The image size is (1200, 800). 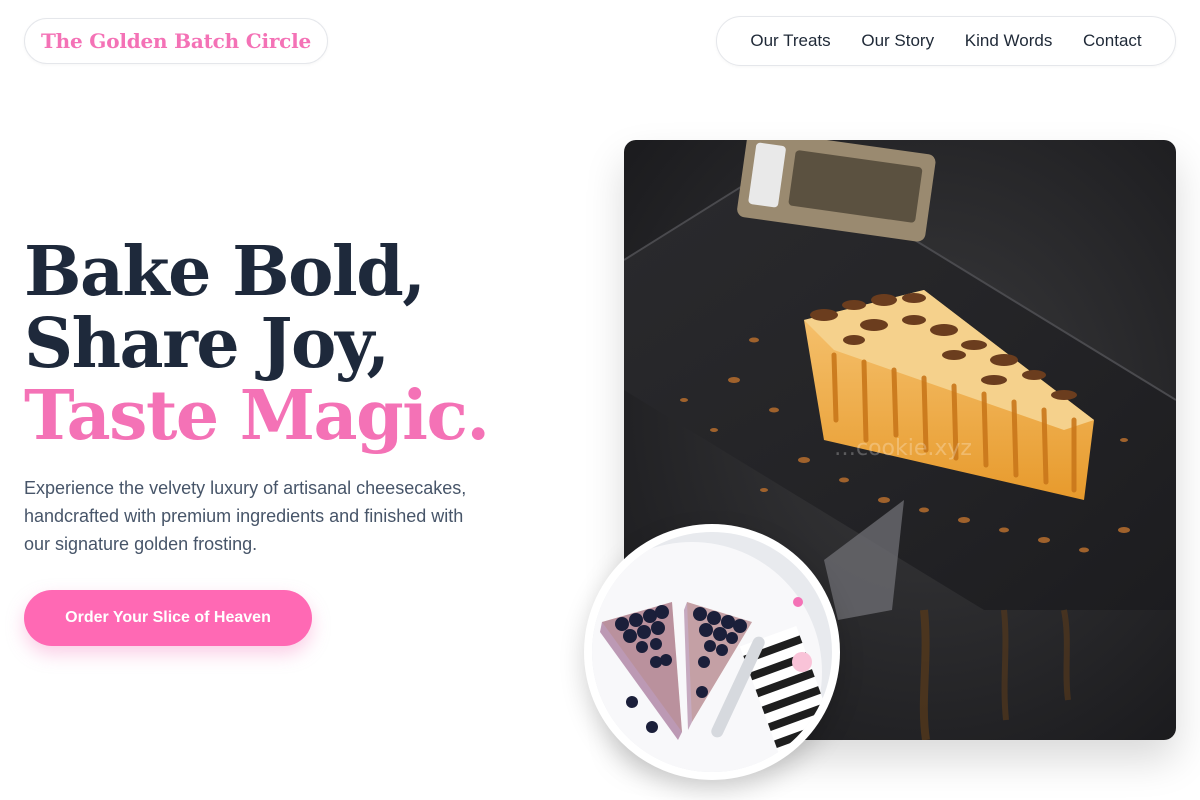 I want to click on hero-title-line-1: Bake Bold,, so click(x=225, y=272).